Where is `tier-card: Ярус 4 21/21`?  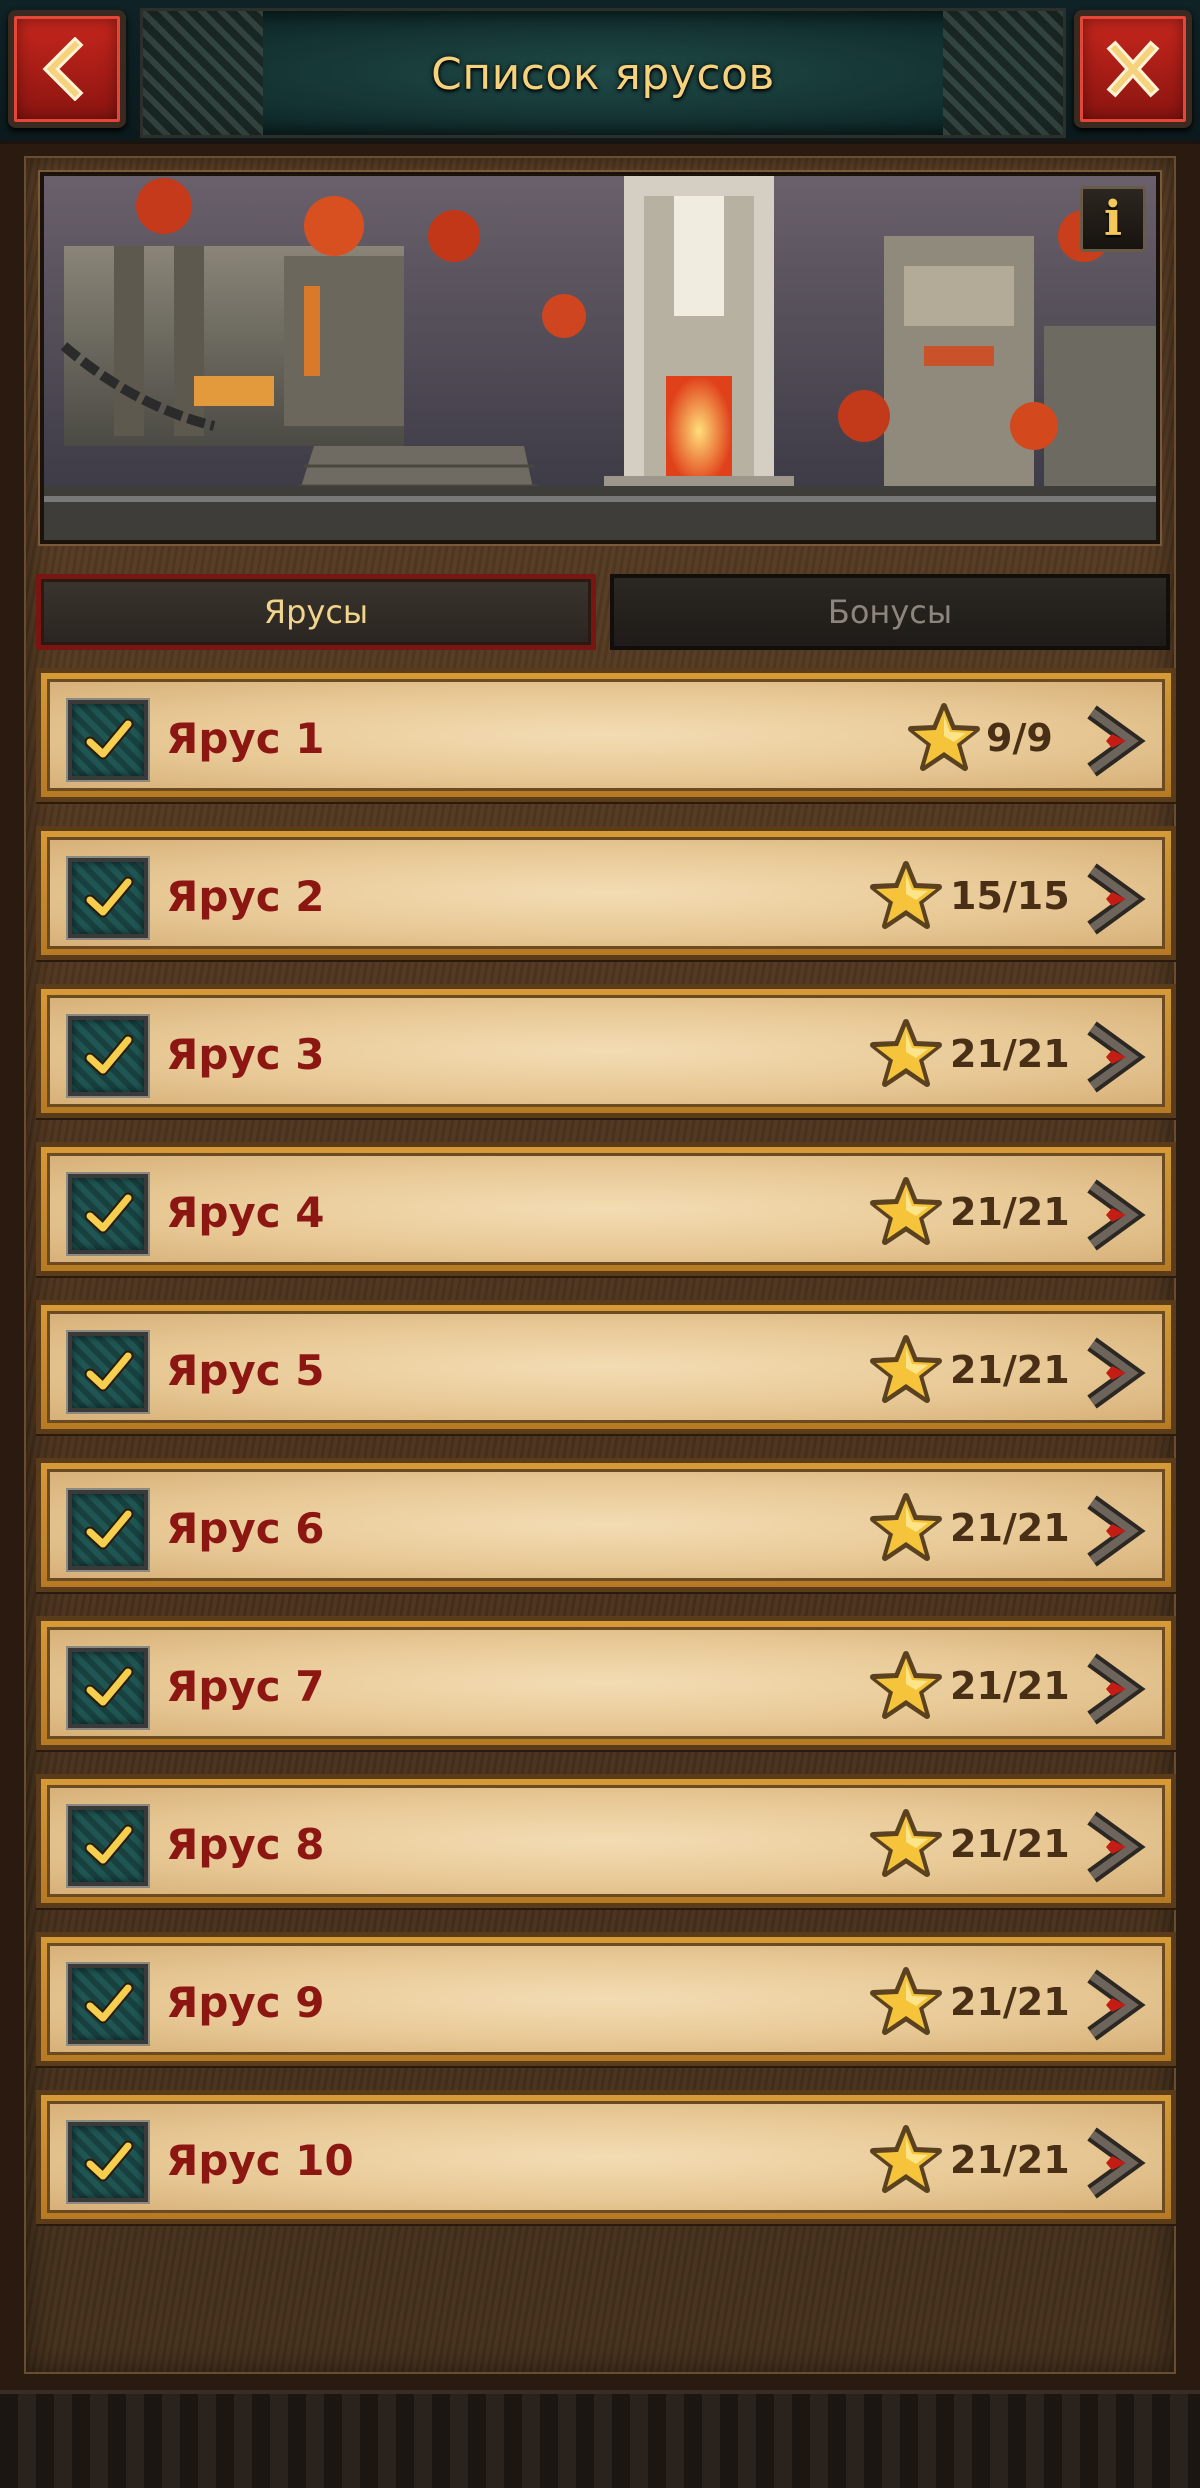 tier-card: Ярус 4 21/21 is located at coordinates (606, 1209).